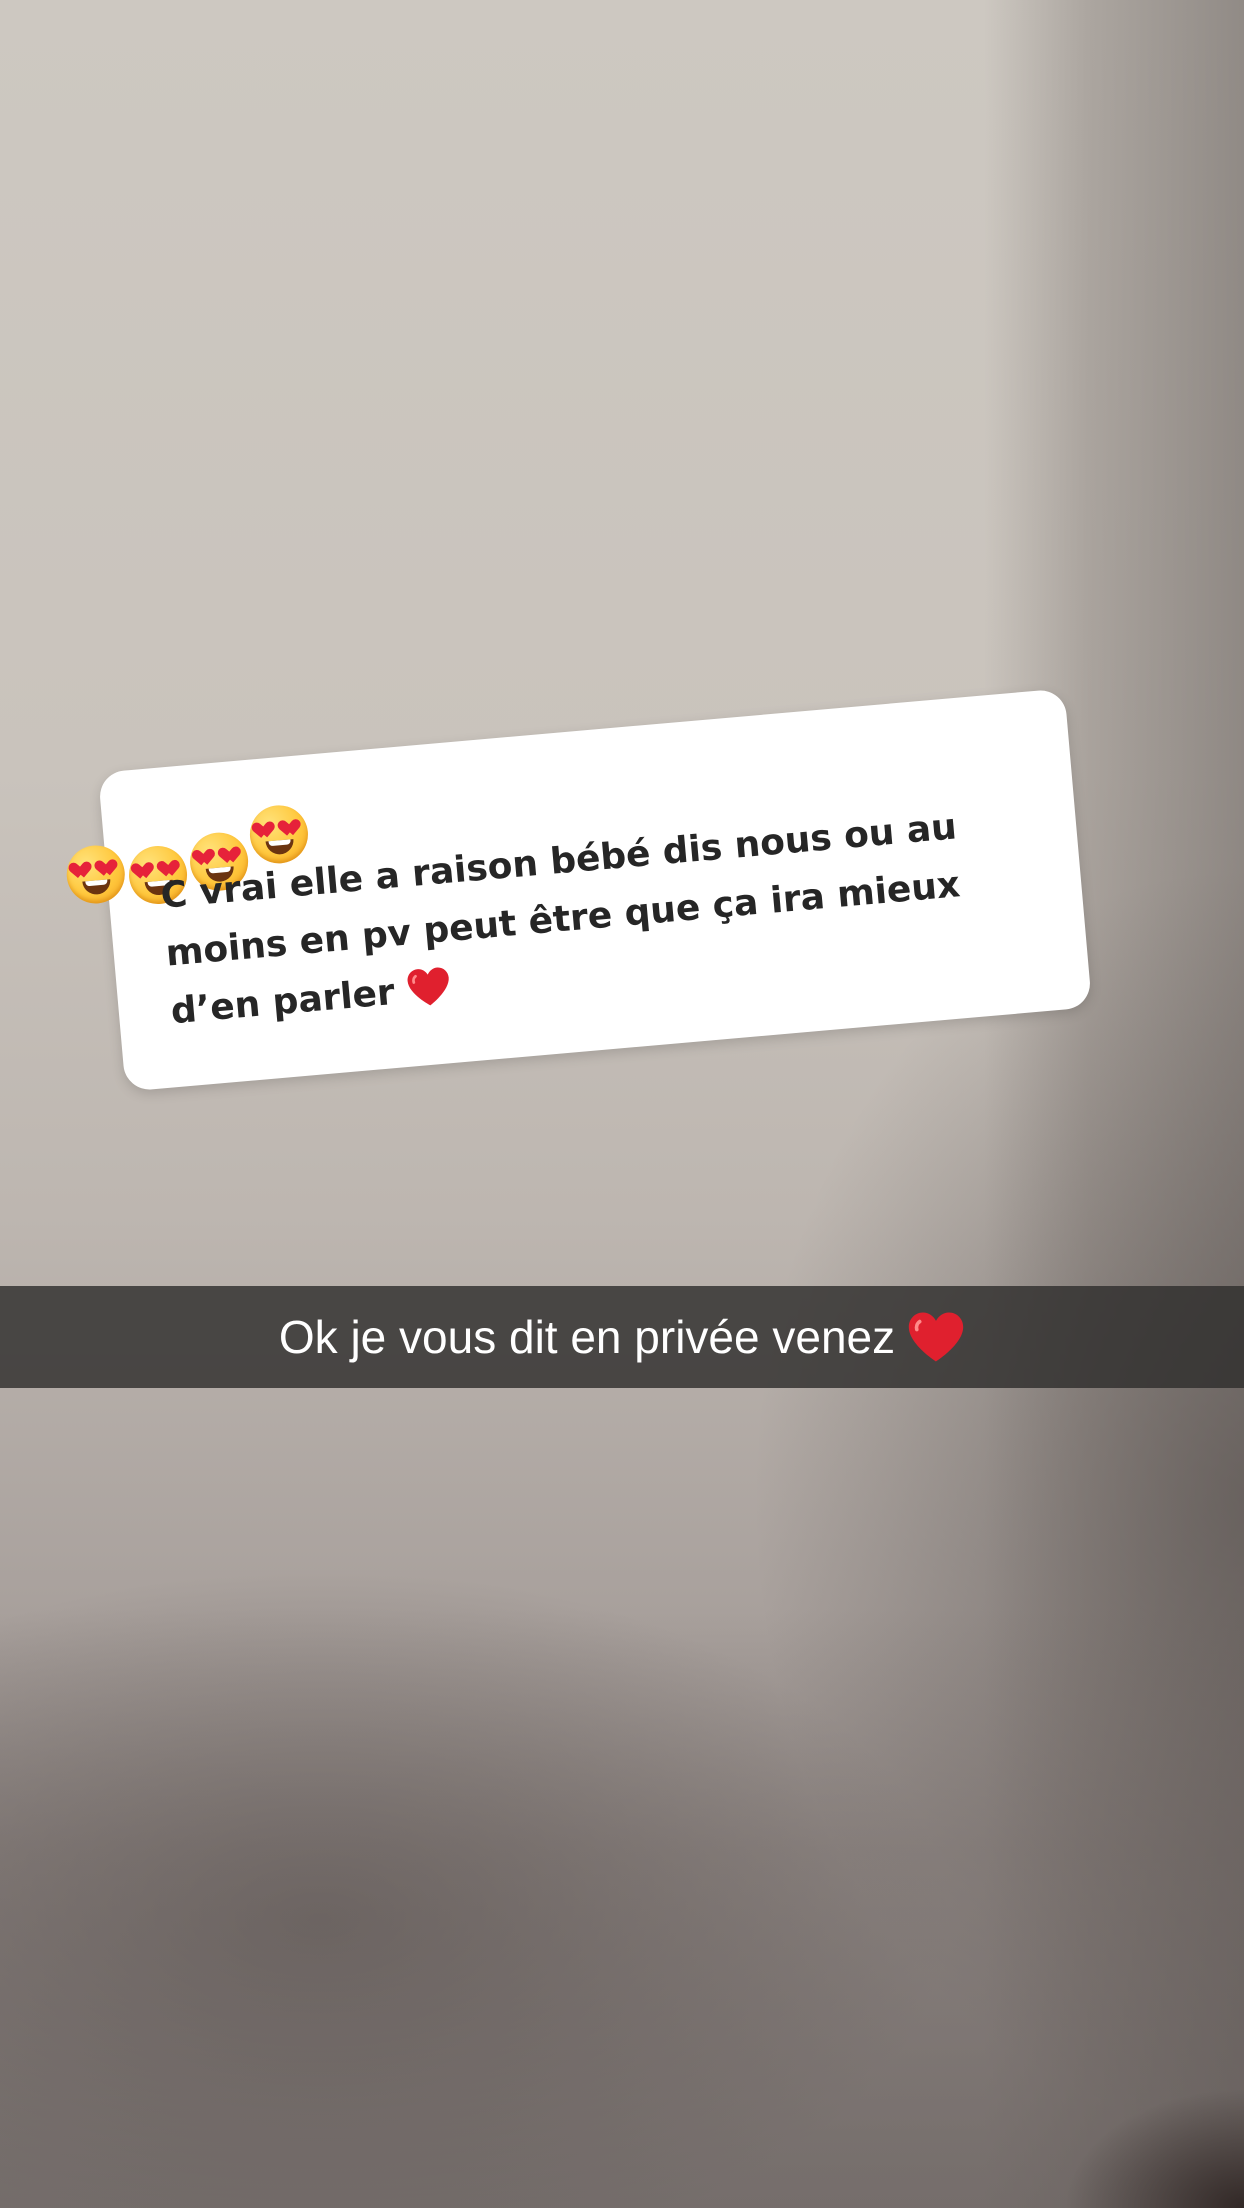  Describe the element at coordinates (1154, 2148) in the screenshot. I see `hair-corner` at that location.